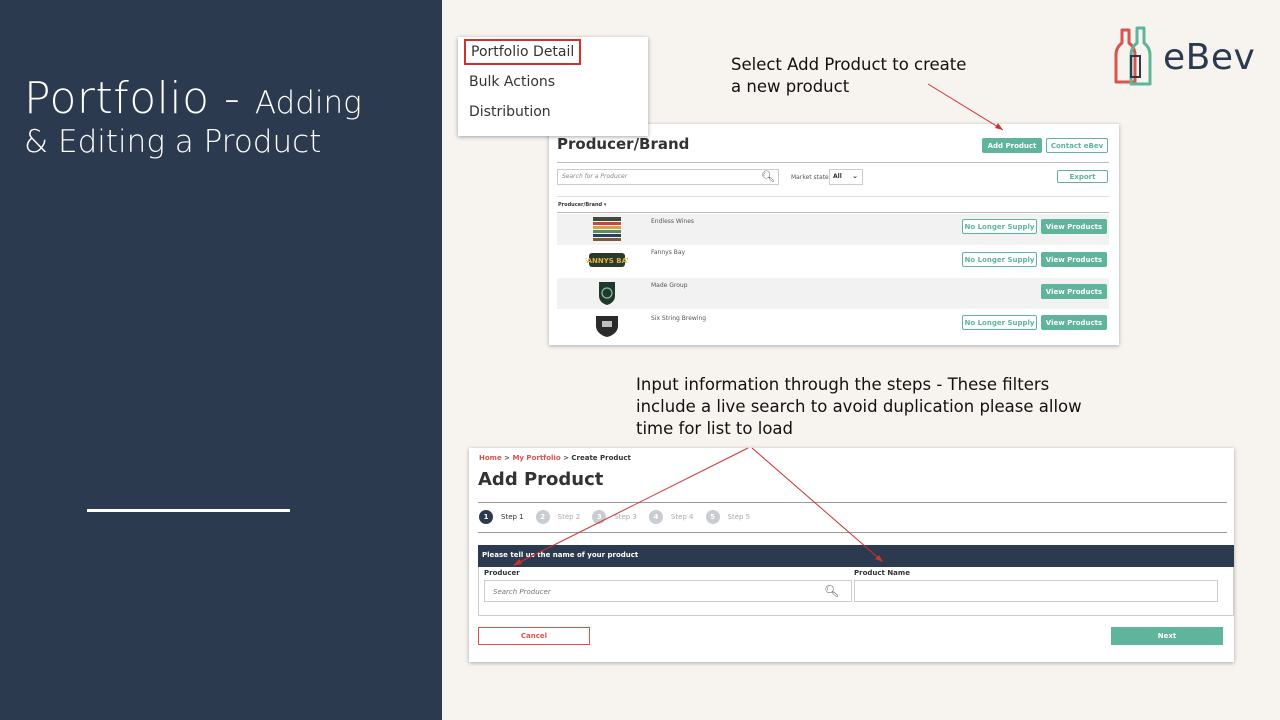 Image resolution: width=1280 pixels, height=720 pixels. What do you see at coordinates (569, 517) in the screenshot?
I see `step-label: Step 2` at bounding box center [569, 517].